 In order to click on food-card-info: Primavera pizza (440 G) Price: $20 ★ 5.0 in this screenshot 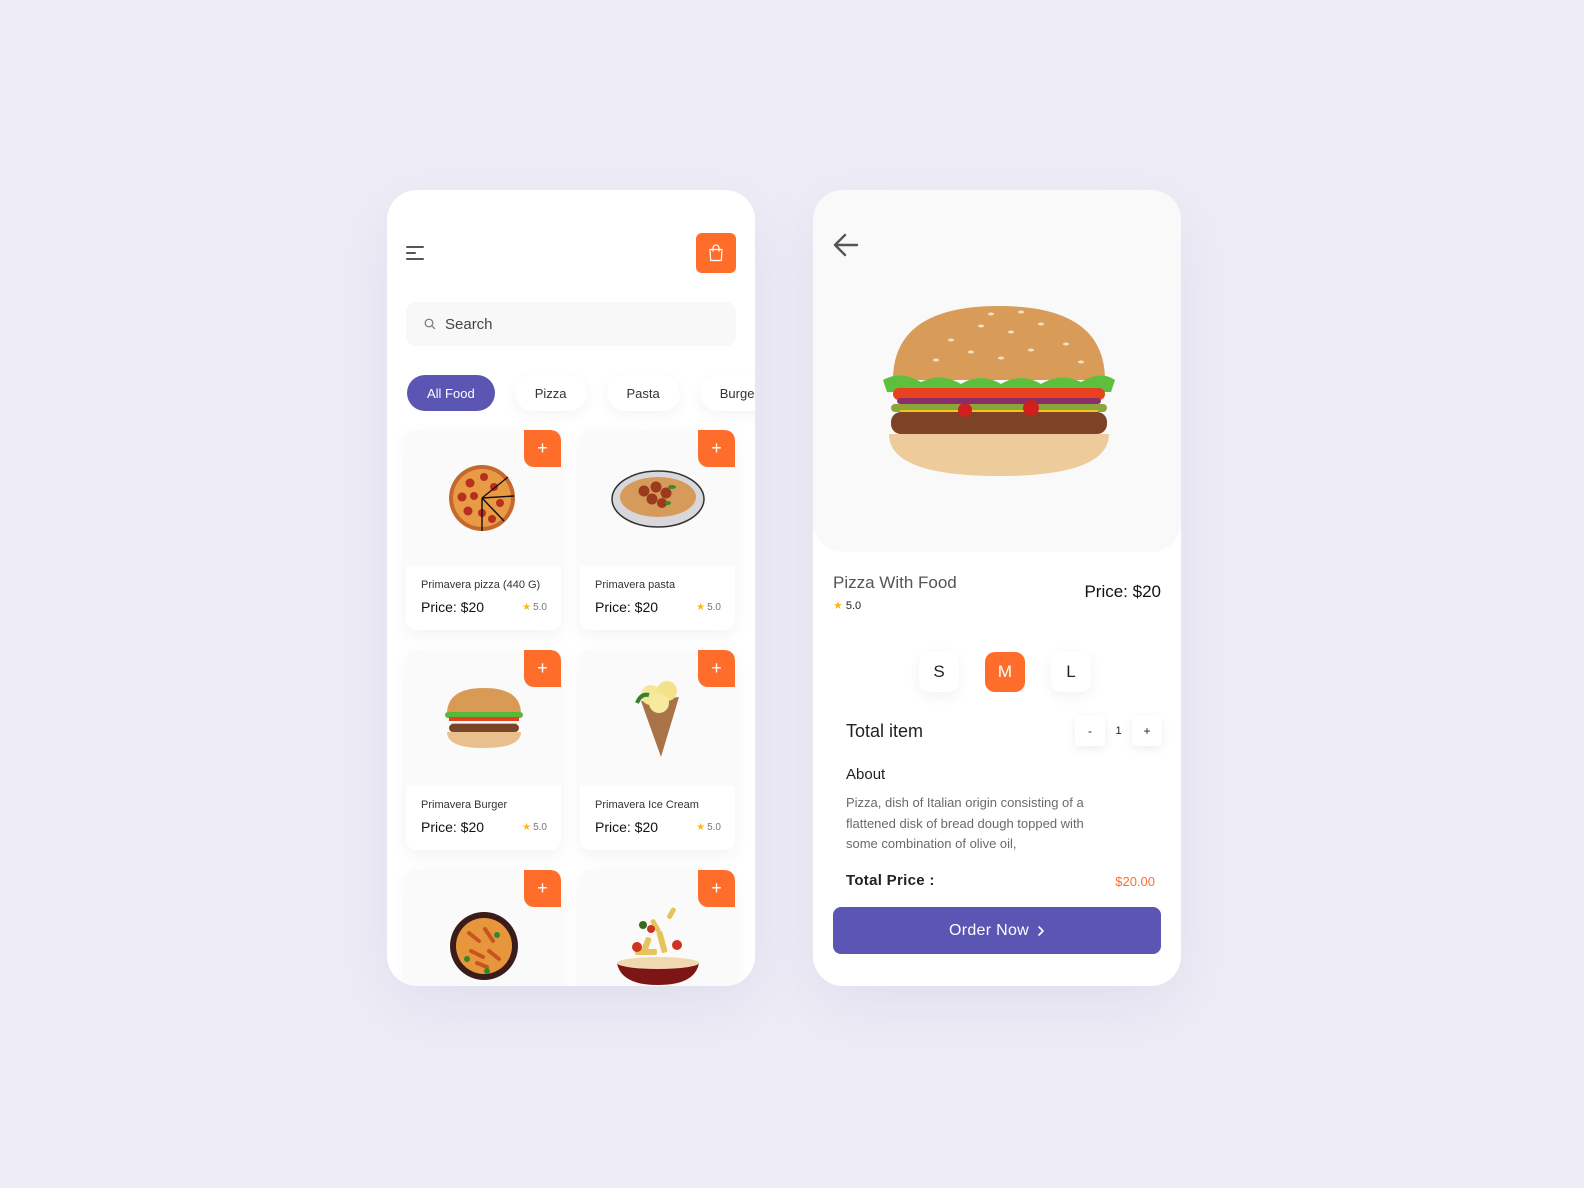, I will do `click(483, 598)`.